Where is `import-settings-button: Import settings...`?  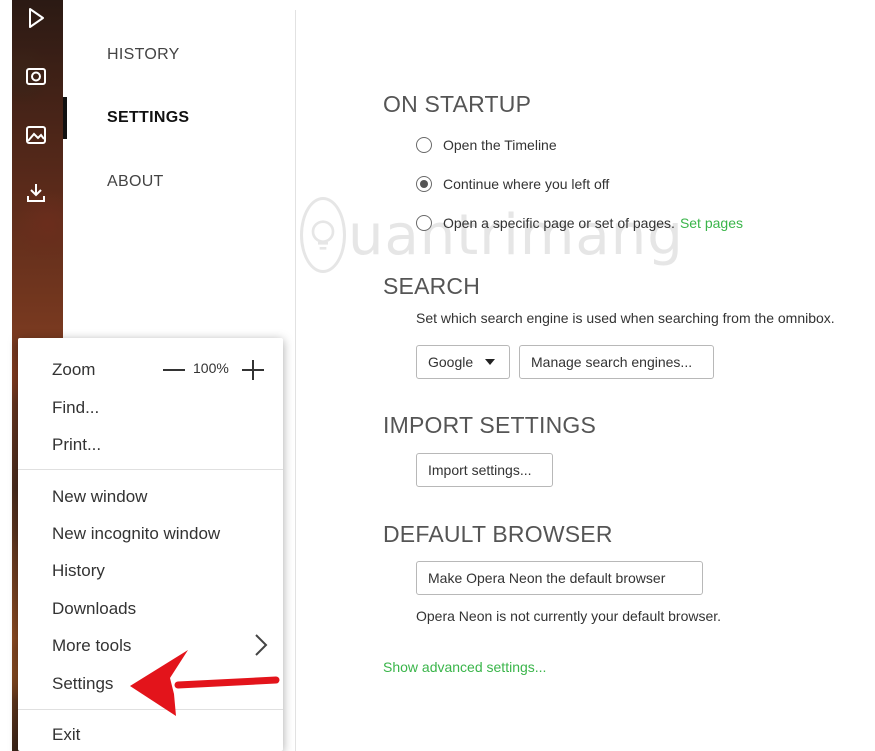 import-settings-button: Import settings... is located at coordinates (484, 470).